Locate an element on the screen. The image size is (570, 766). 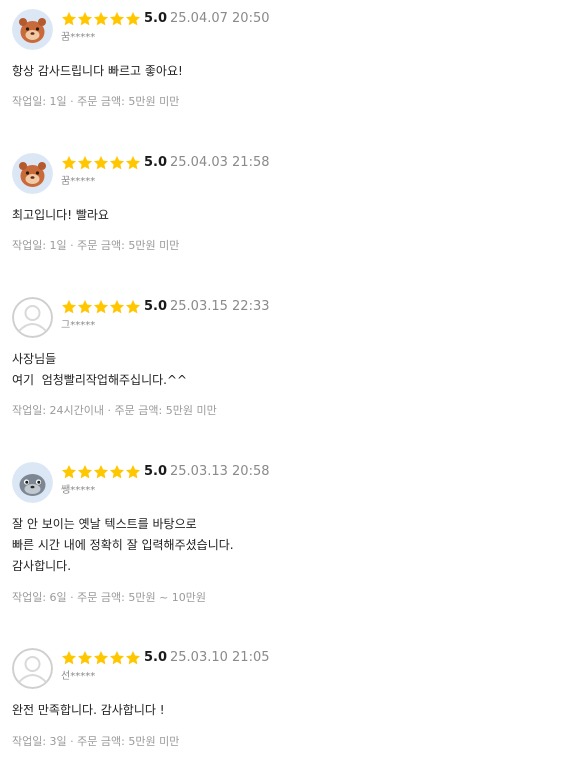
review-text: 최고입니다! 빨라요 is located at coordinates (60, 215).